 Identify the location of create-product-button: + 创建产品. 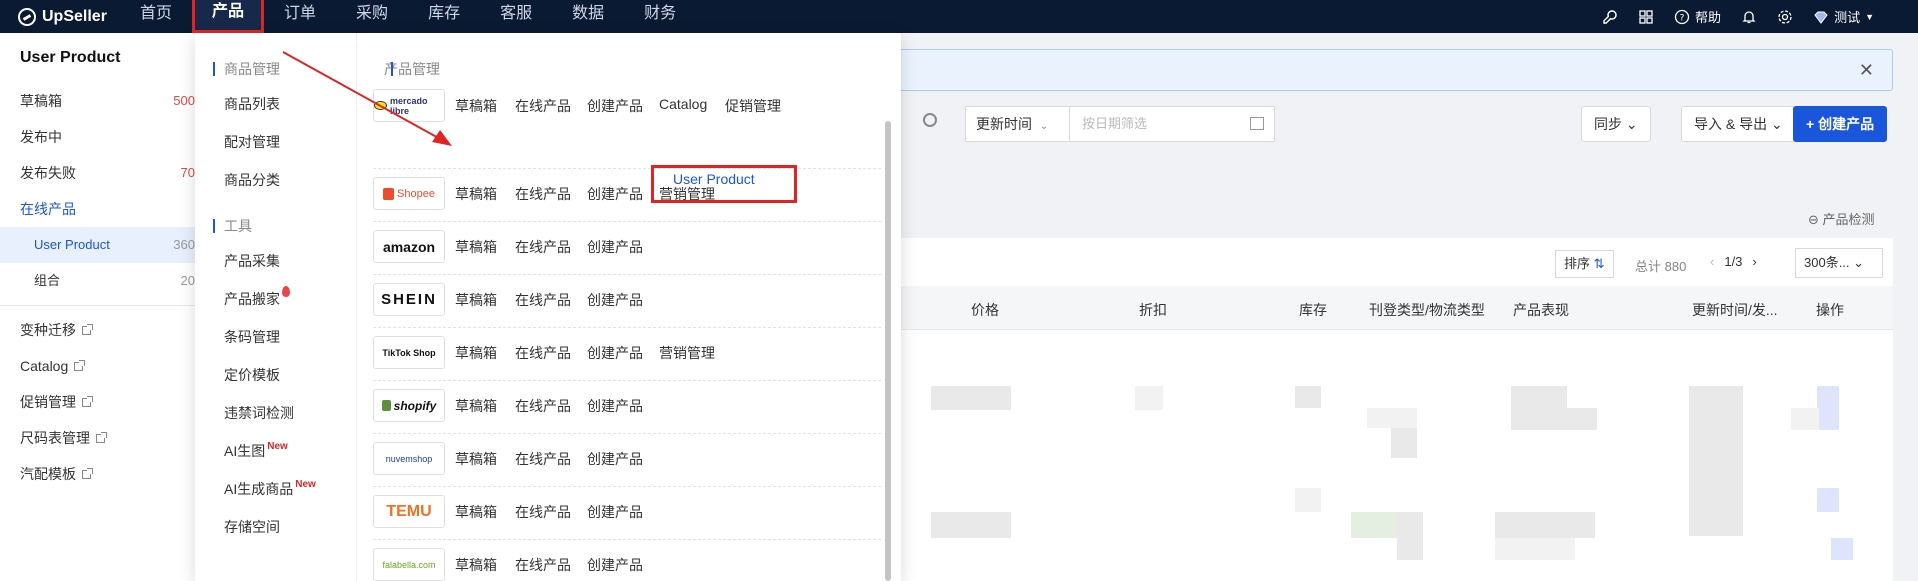
(1840, 124).